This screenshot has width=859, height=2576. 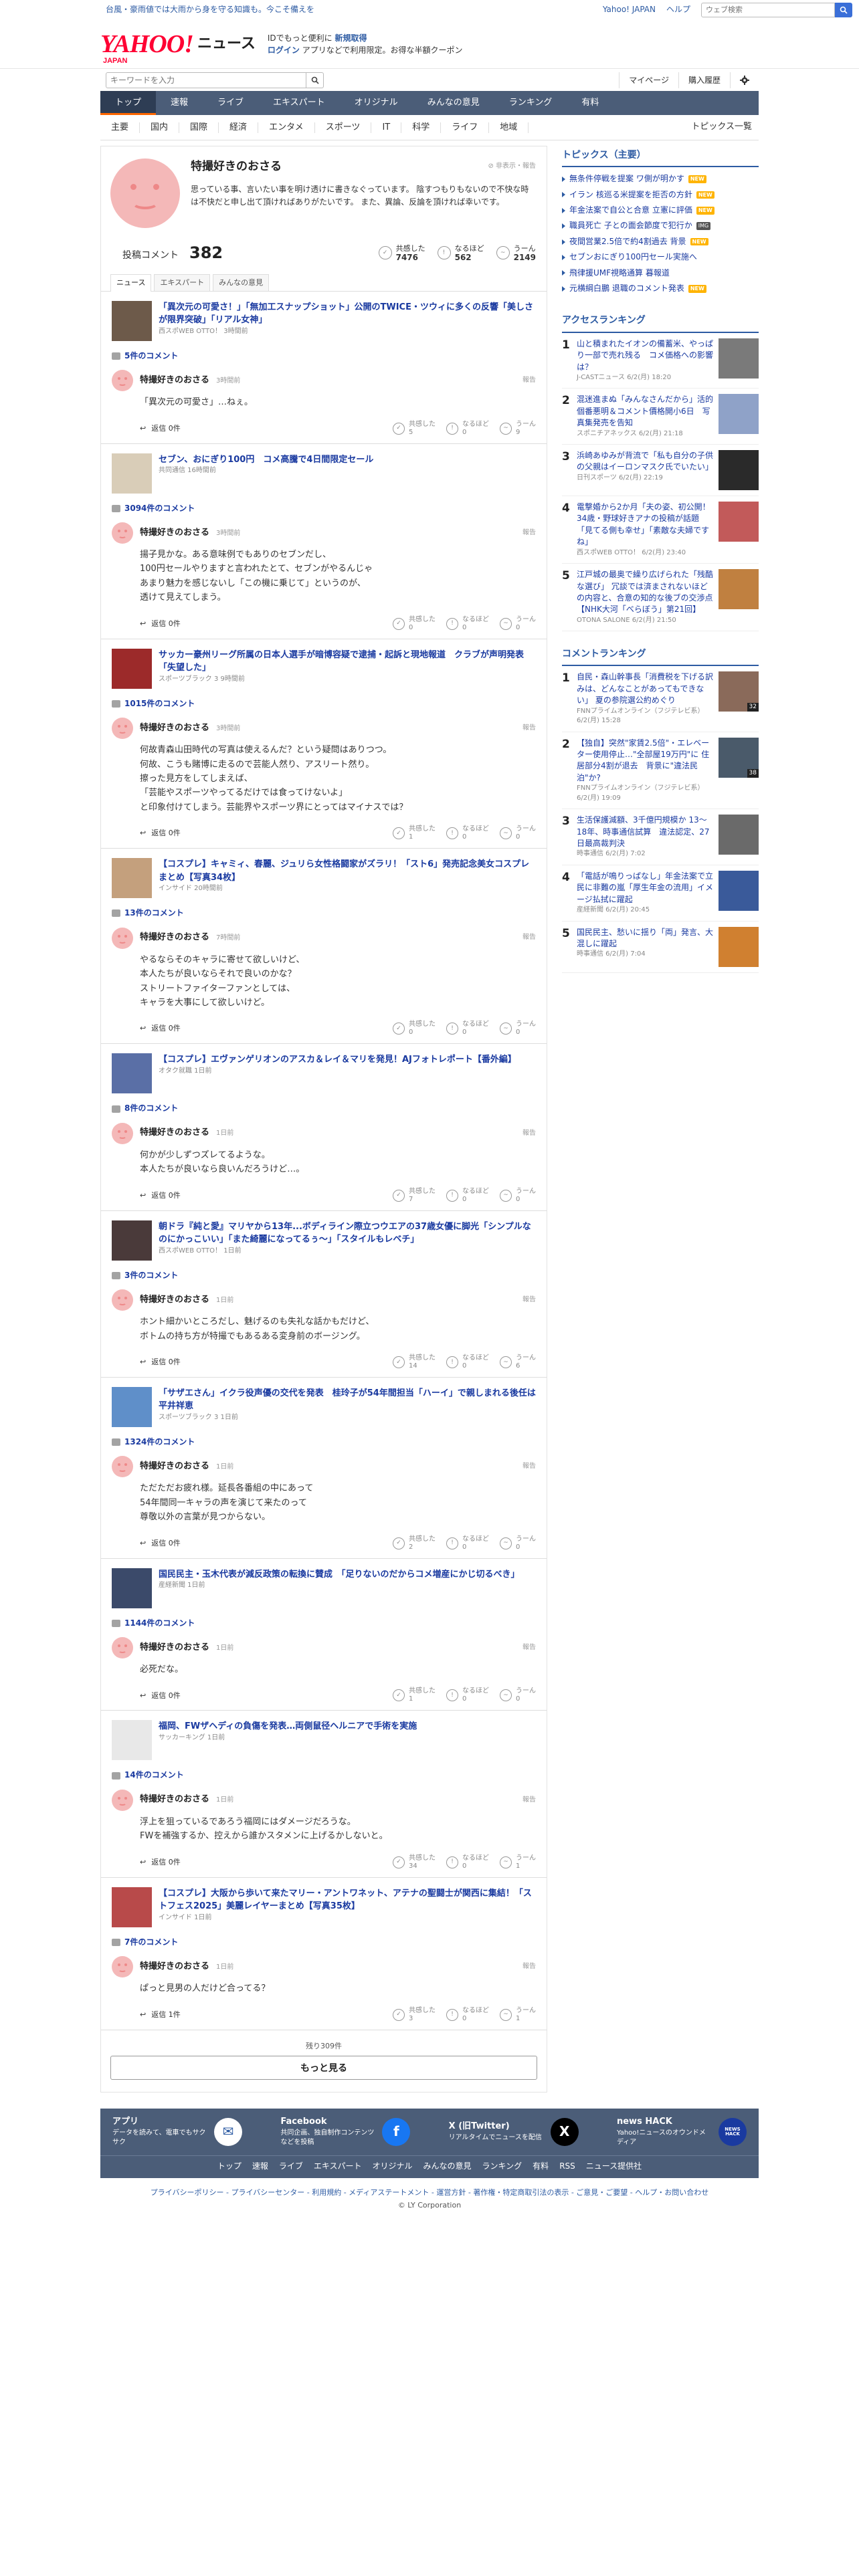 What do you see at coordinates (512, 167) in the screenshot?
I see `hide-report-link: ⊘ 非表示・報告` at bounding box center [512, 167].